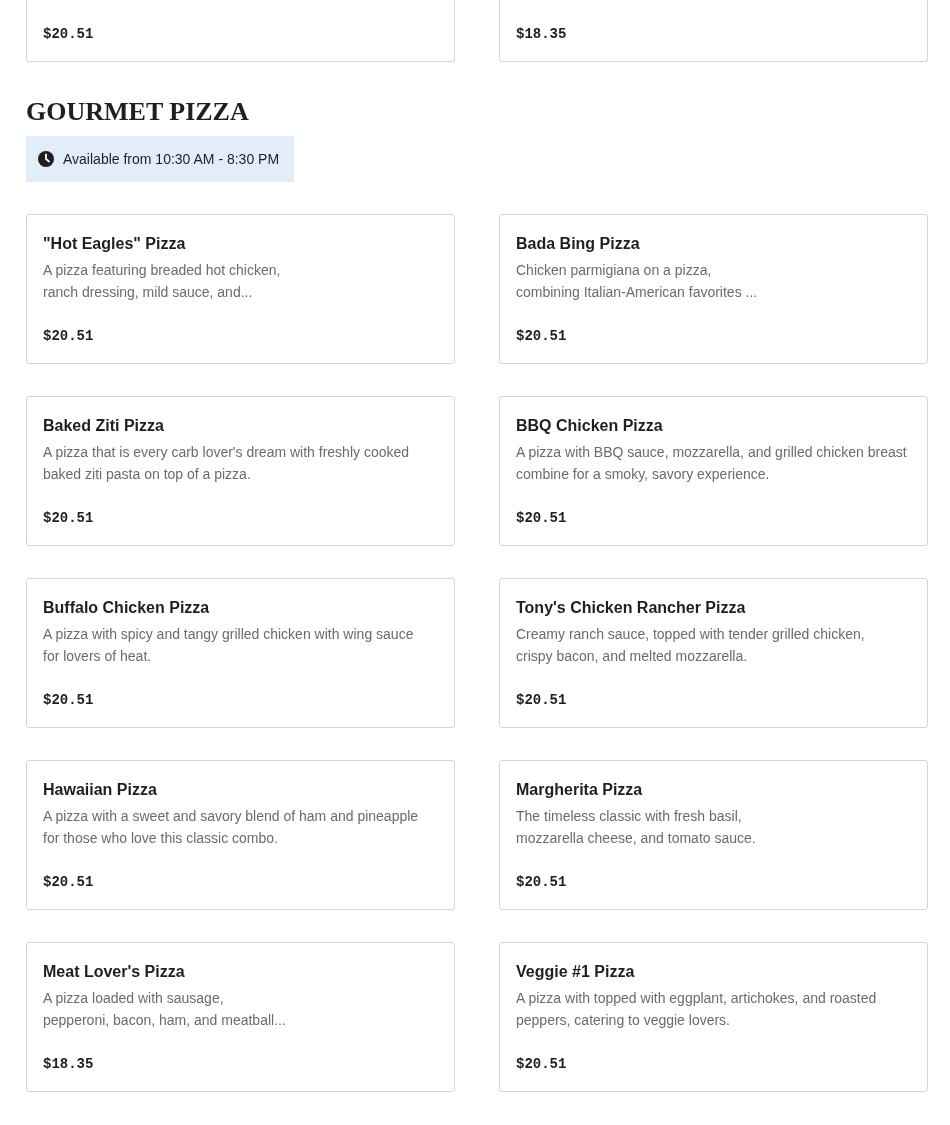 Image resolution: width=950 pixels, height=1125 pixels. I want to click on item-name: Buffalo Chicken Pizza, so click(126, 608).